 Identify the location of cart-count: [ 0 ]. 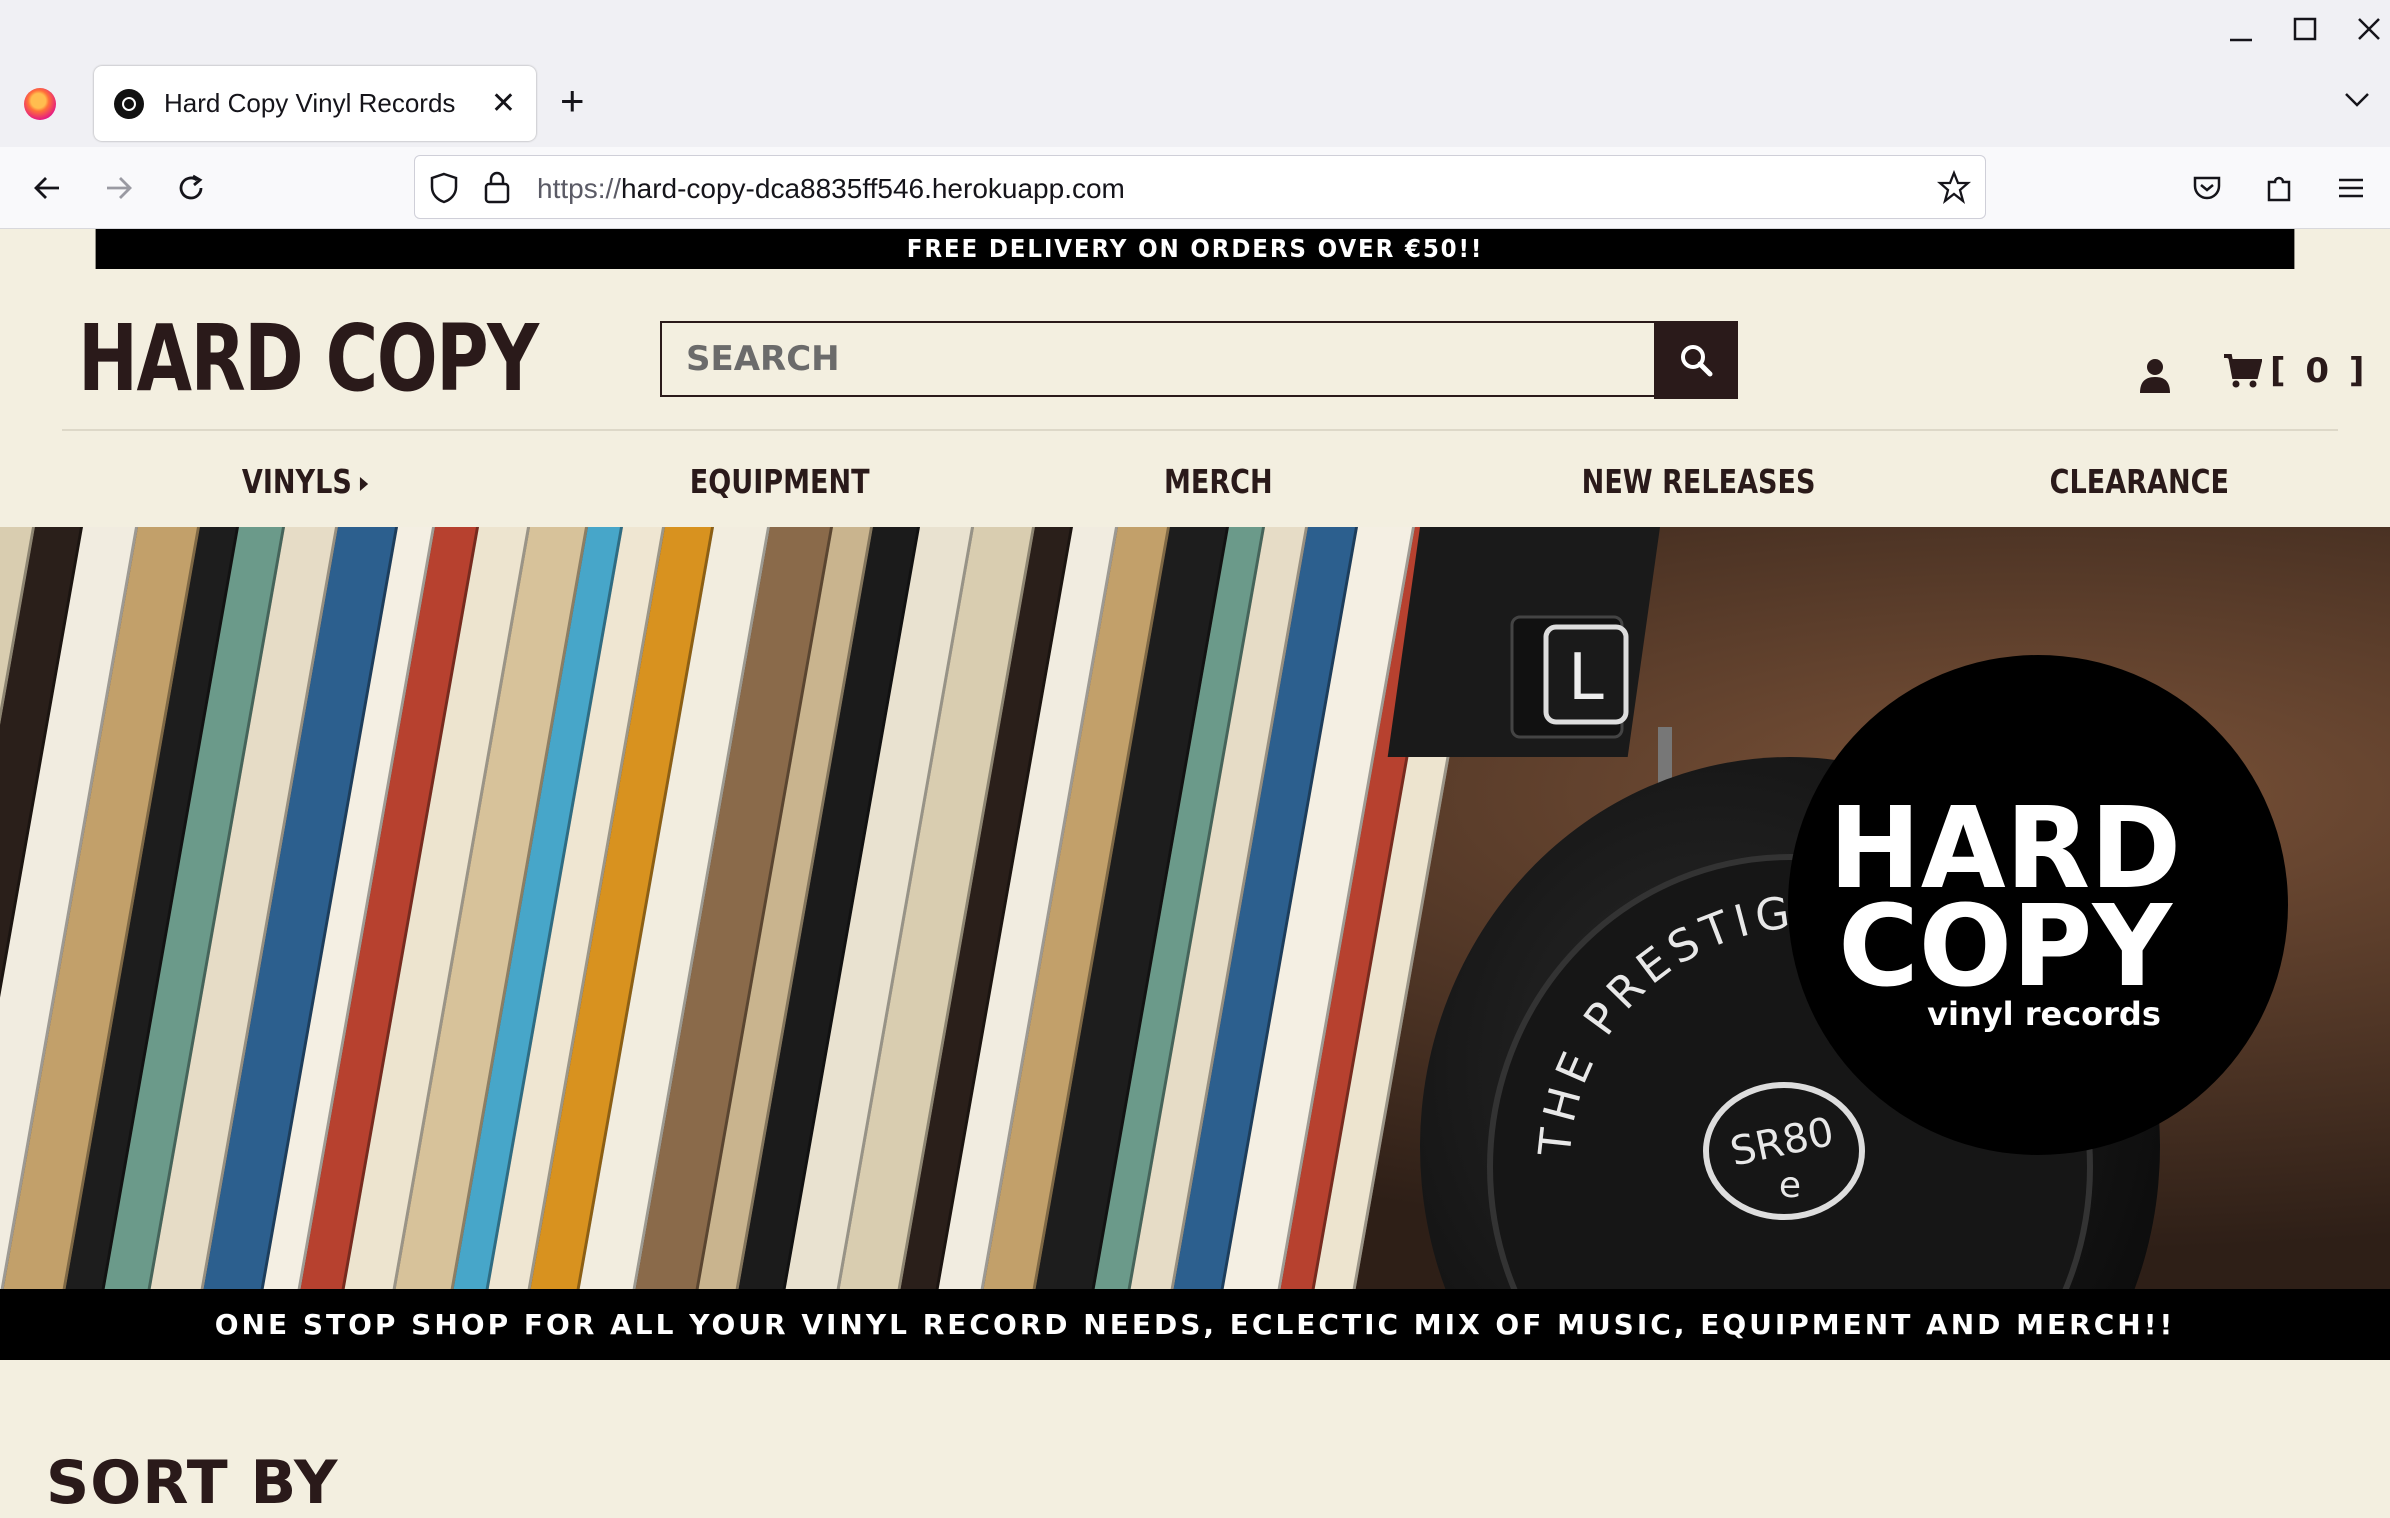
(2319, 371).